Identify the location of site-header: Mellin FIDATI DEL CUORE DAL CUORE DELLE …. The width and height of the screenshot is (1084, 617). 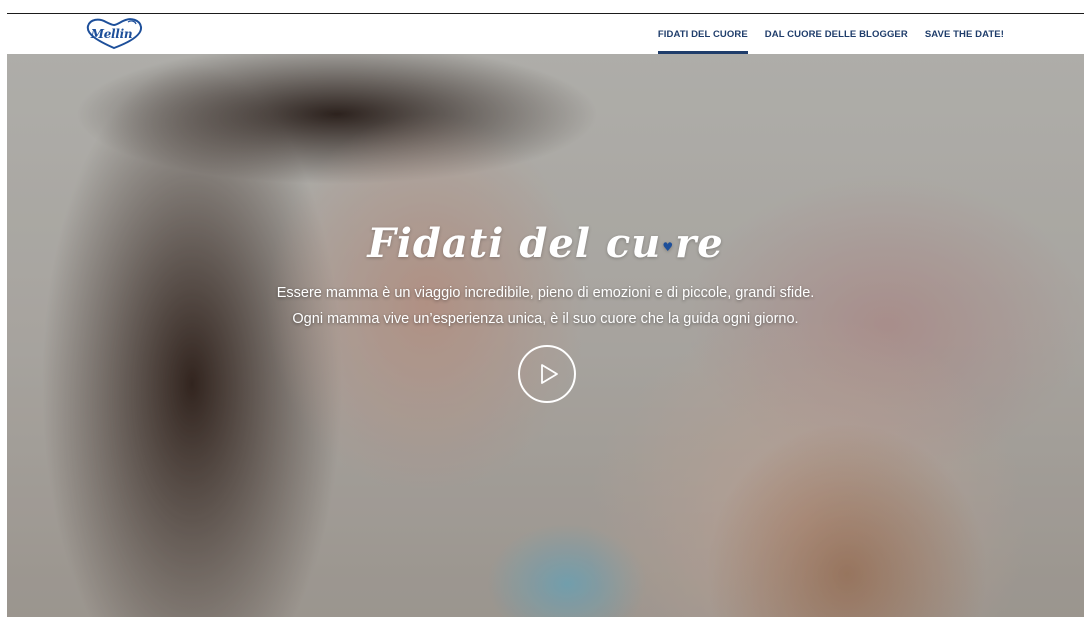
(545, 34).